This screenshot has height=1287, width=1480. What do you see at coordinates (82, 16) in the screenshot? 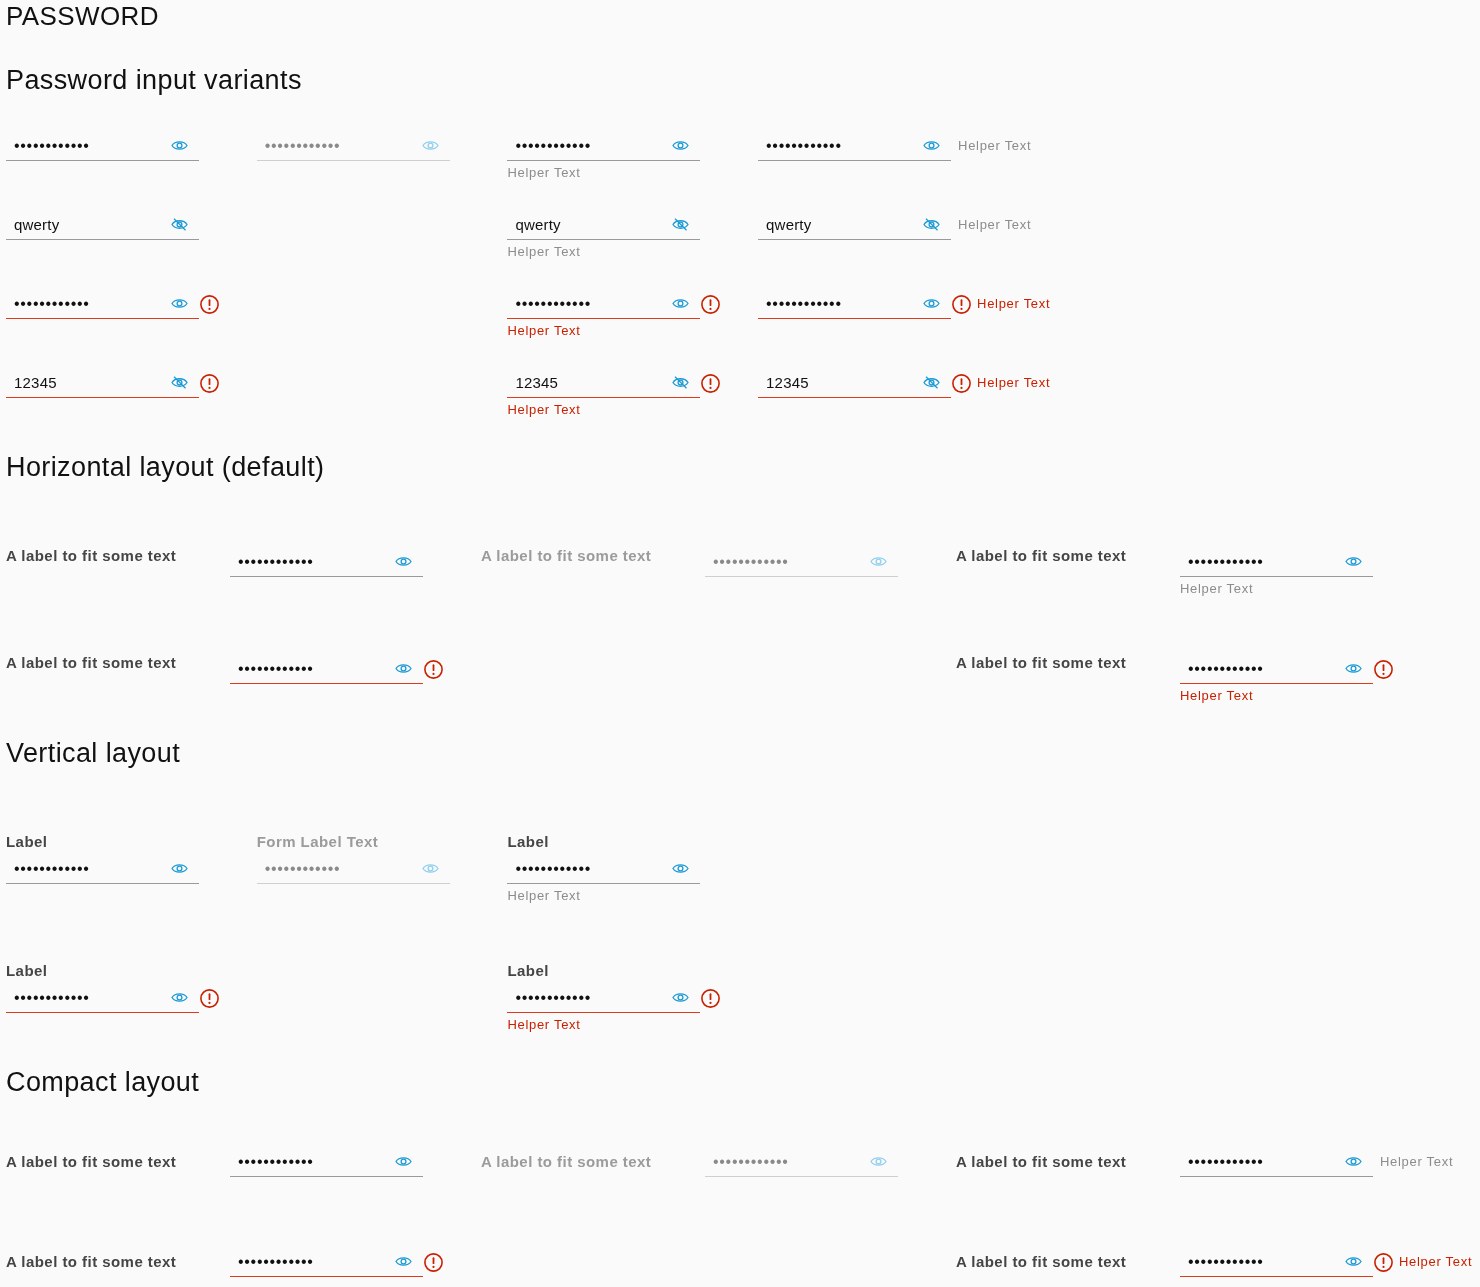
I see `page-title: PASSWORD` at bounding box center [82, 16].